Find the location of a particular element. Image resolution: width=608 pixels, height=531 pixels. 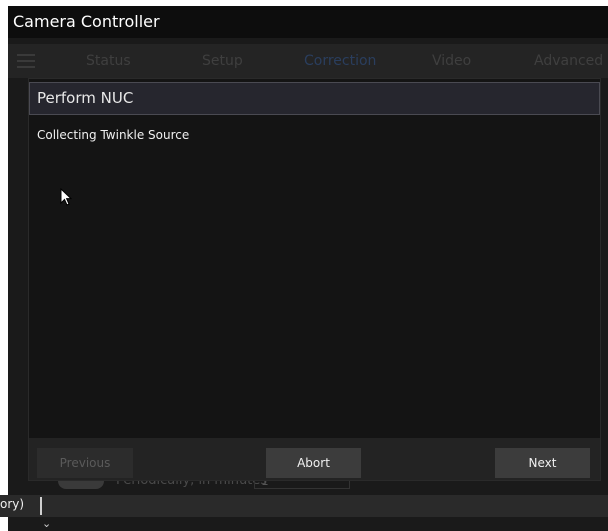

dialog-header: Perform NUC is located at coordinates (314, 98).